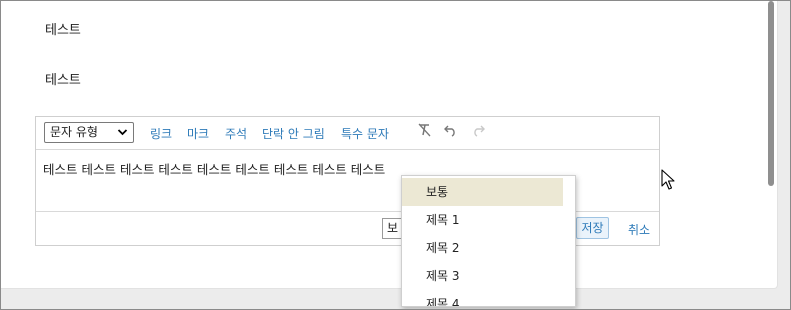 The image size is (791, 310). What do you see at coordinates (482, 248) in the screenshot?
I see `dropdown-option: 제목 2` at bounding box center [482, 248].